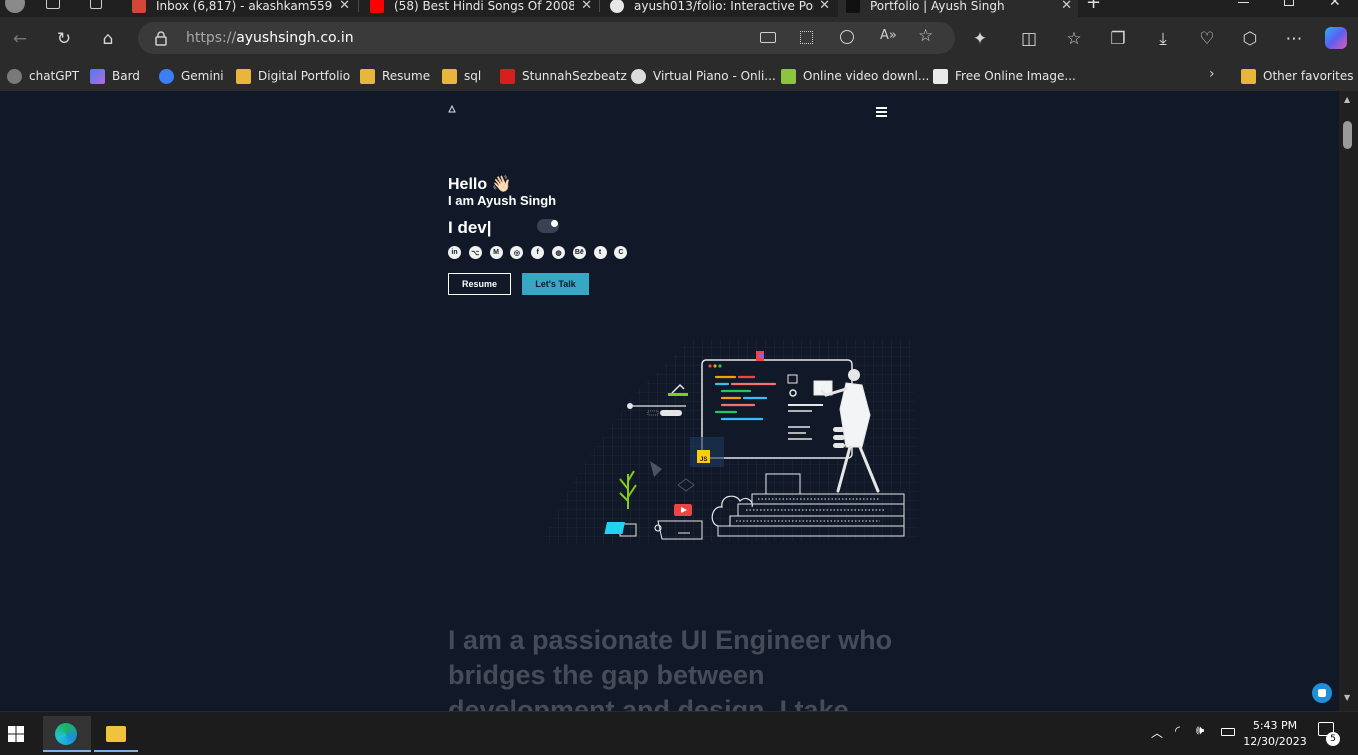  I want to click on read-aloud-icon: A», so click(888, 35).